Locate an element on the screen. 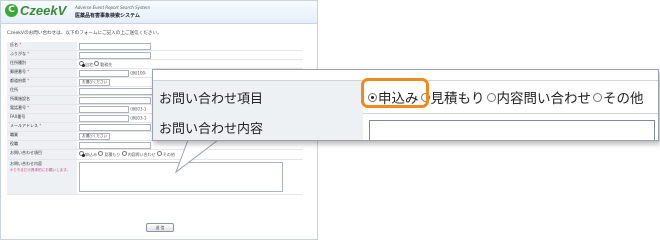 The width and height of the screenshot is (660, 240). option-other-label: その他 is located at coordinates (623, 99).